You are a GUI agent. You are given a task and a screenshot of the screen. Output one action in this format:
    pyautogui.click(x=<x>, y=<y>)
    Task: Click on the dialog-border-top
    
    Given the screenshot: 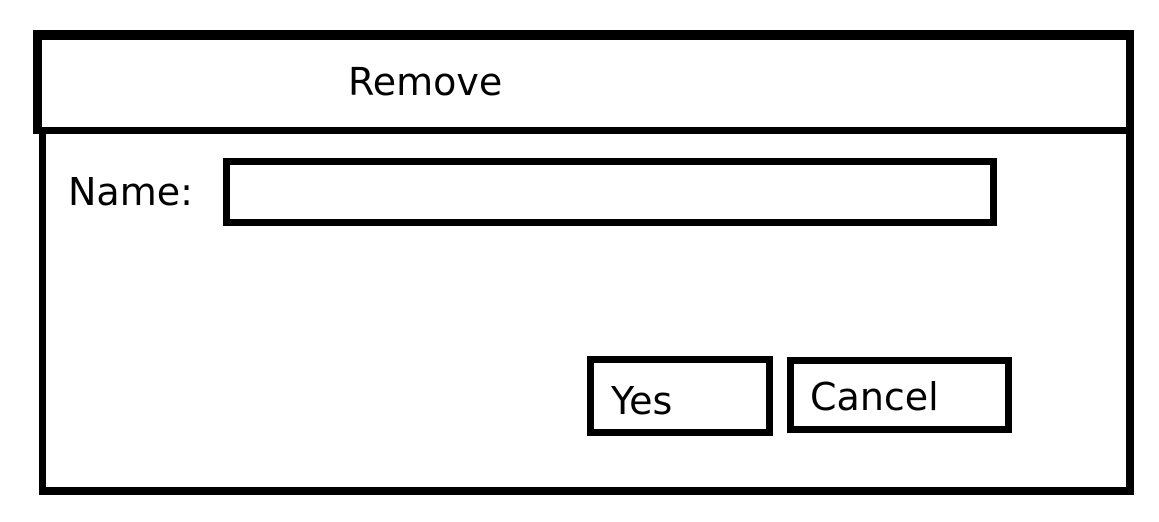 What is the action you would take?
    pyautogui.click(x=583, y=35)
    